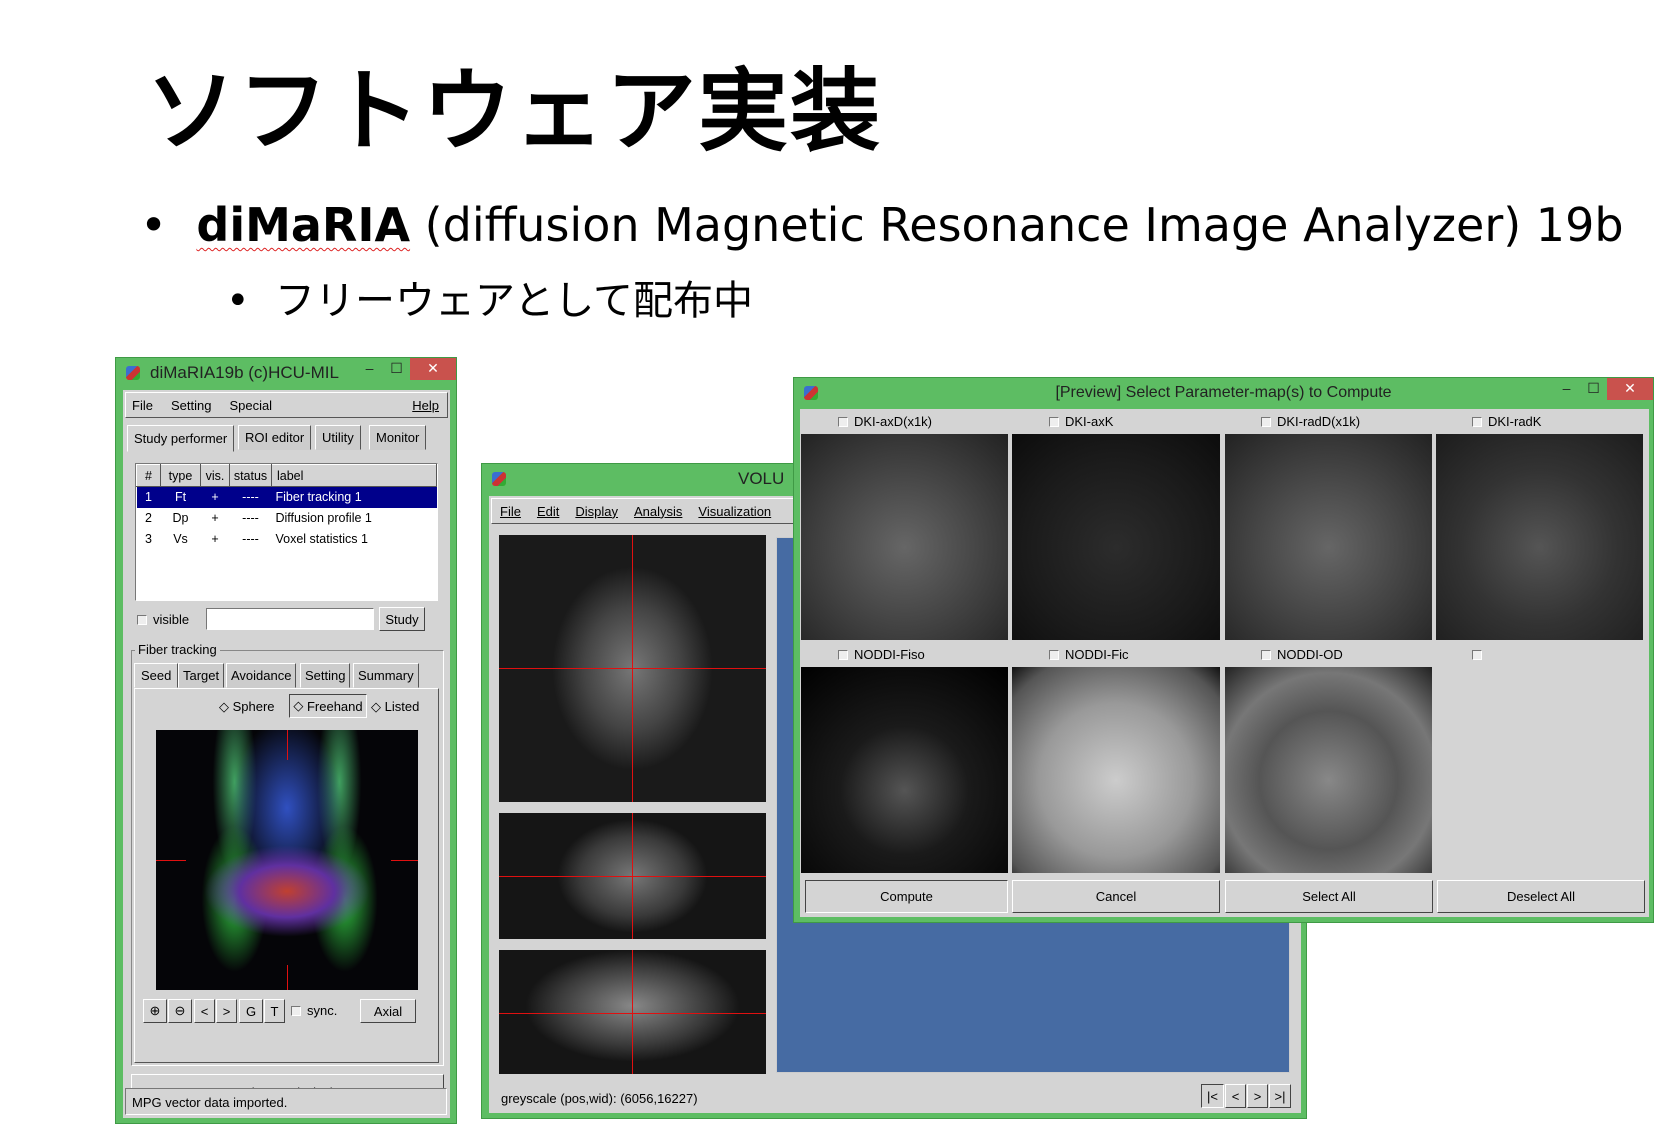 This screenshot has height=1134, width=1678. I want to click on map-image-dki-axd, so click(904, 537).